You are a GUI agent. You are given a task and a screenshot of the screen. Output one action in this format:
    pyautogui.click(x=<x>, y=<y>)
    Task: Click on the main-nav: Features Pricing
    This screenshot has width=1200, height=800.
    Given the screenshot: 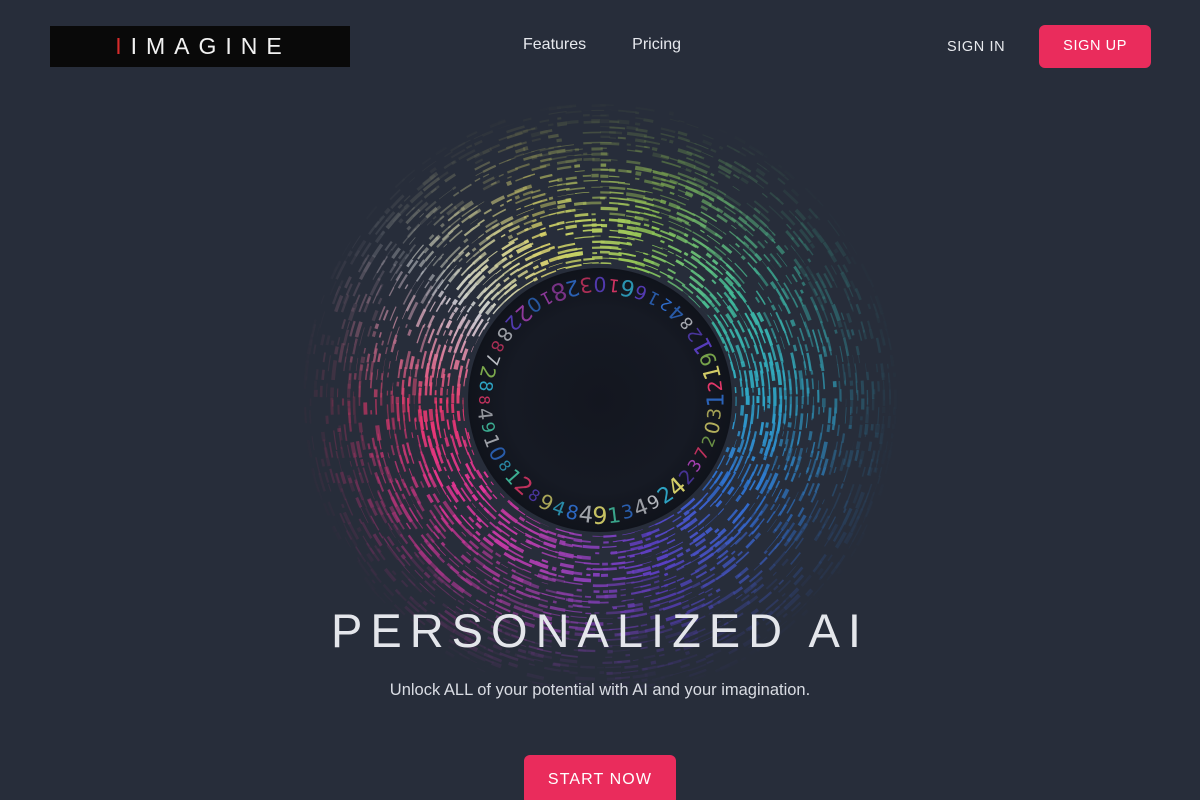 What is the action you would take?
    pyautogui.click(x=602, y=45)
    